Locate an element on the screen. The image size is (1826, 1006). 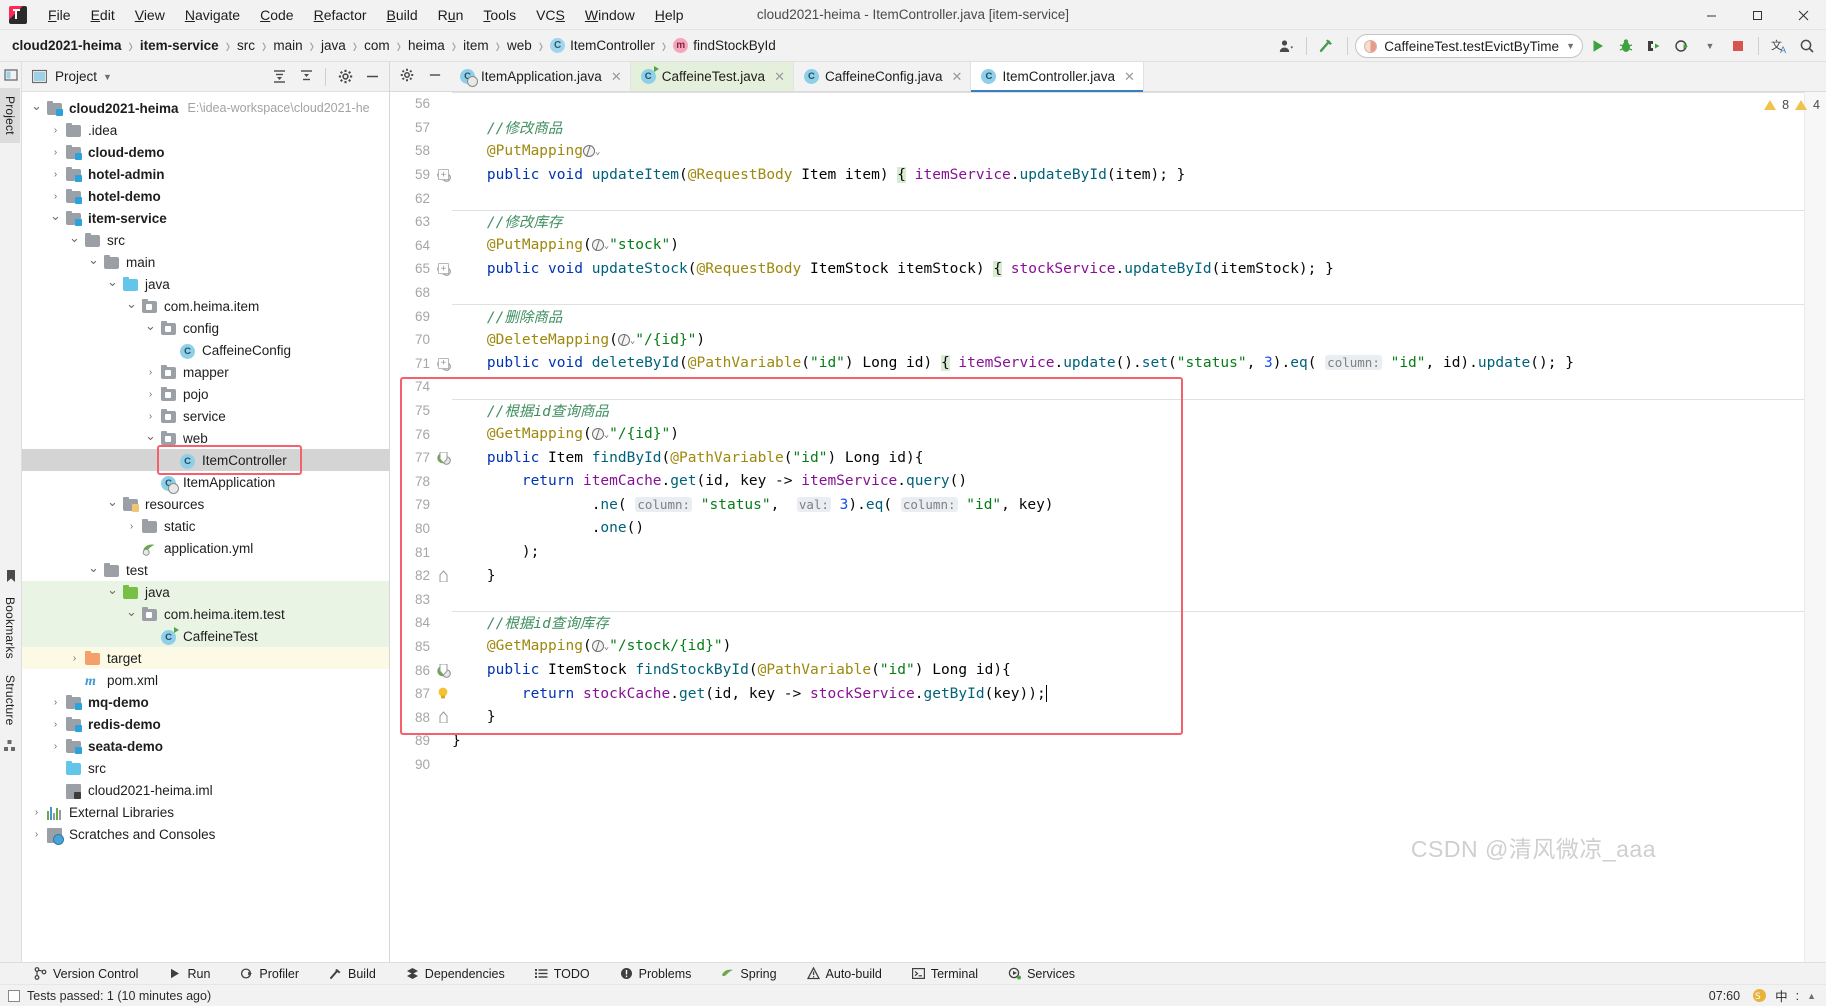
translate-icon: 文 A is located at coordinates (1779, 46).